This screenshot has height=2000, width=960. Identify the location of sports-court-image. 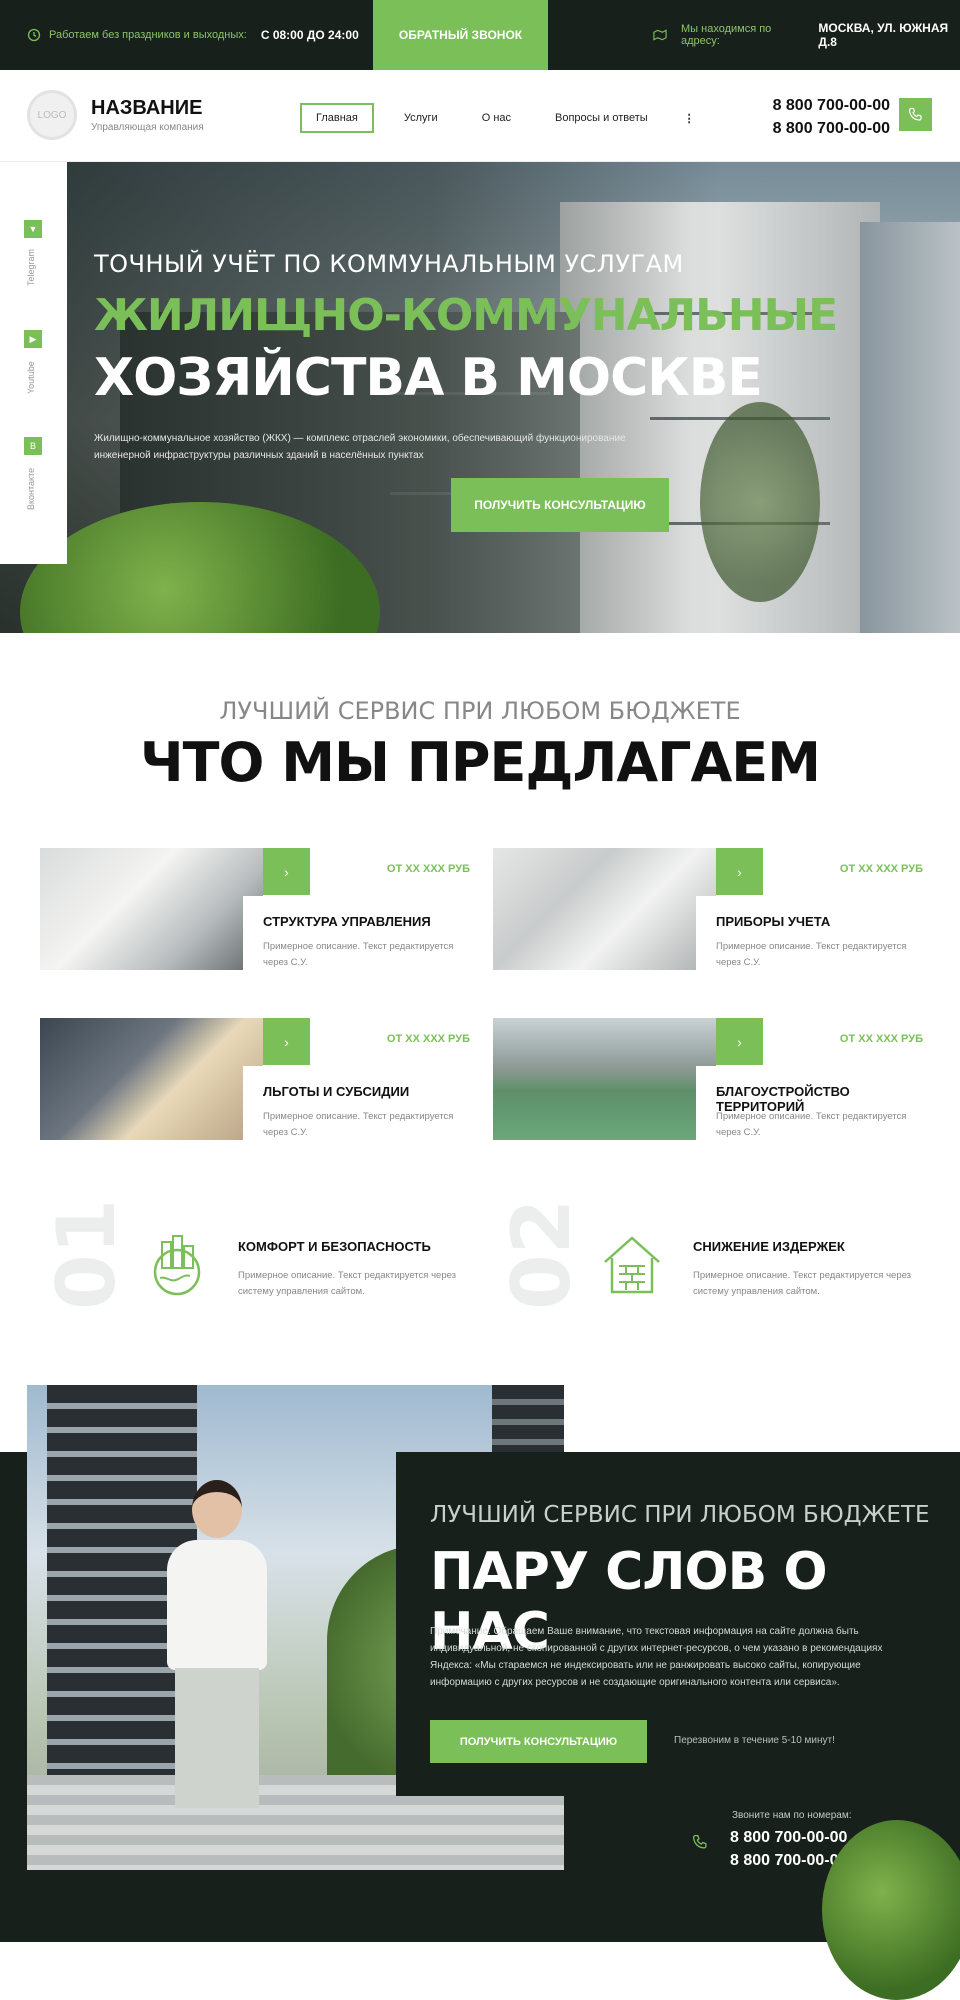
(604, 1079).